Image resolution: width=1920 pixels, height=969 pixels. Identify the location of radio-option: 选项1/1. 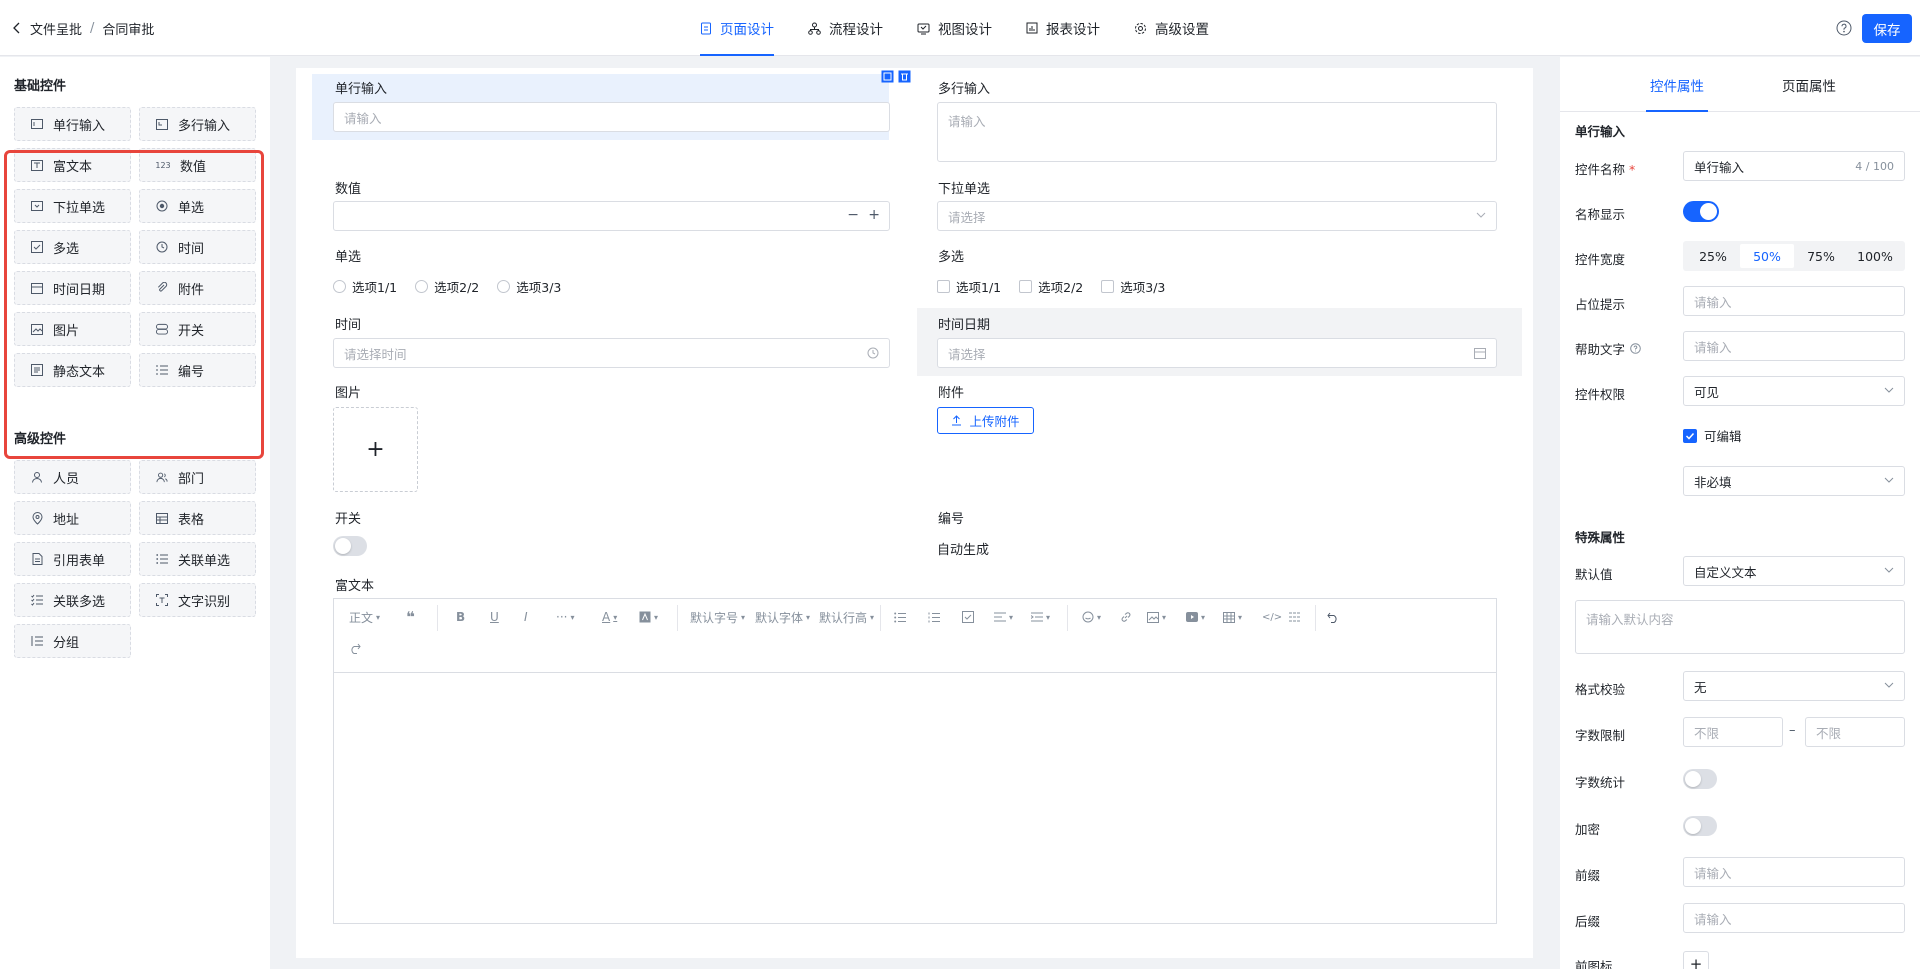
(365, 286).